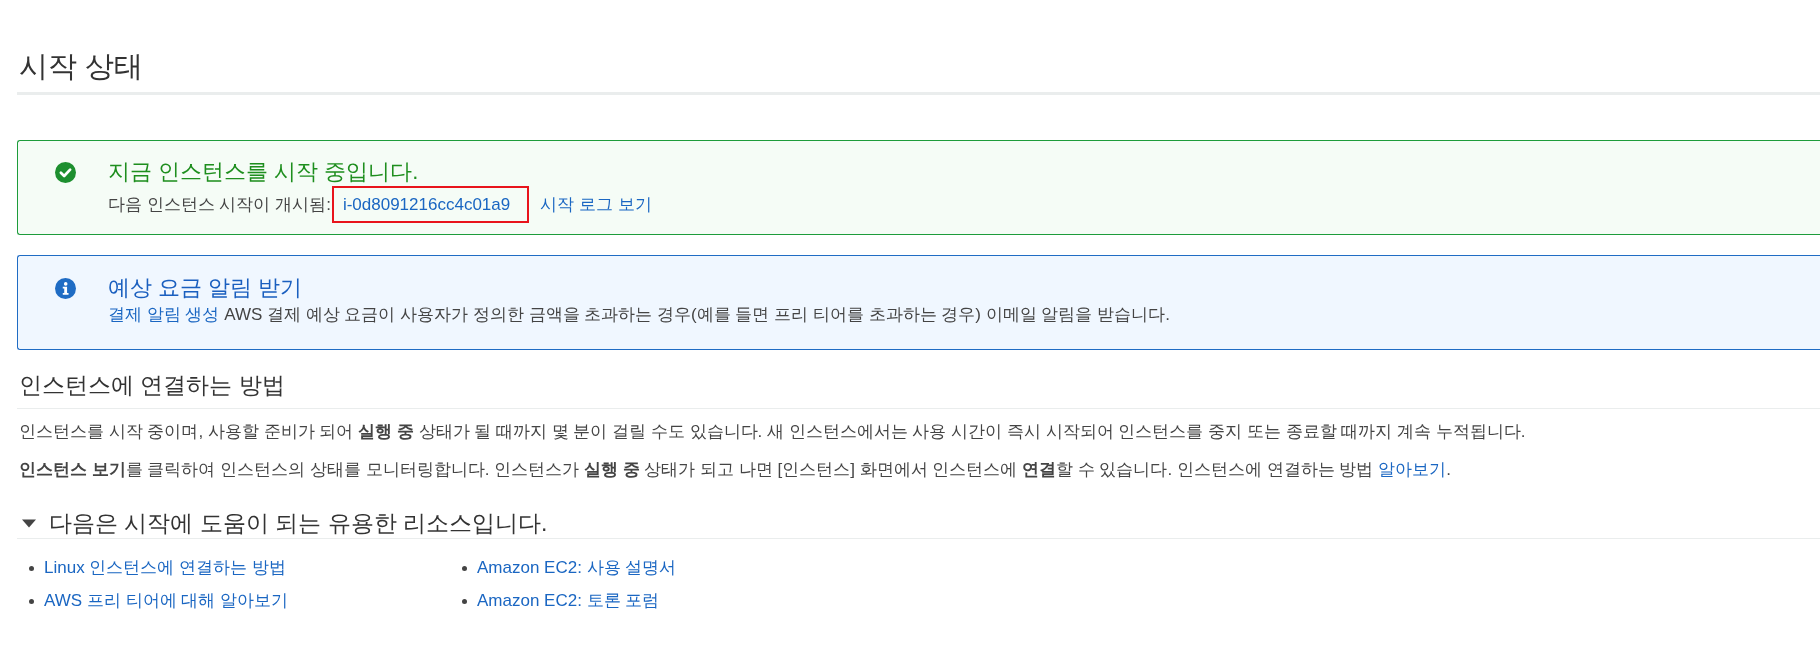  I want to click on alert-title: 예상 요금 알림 받기, so click(206, 288).